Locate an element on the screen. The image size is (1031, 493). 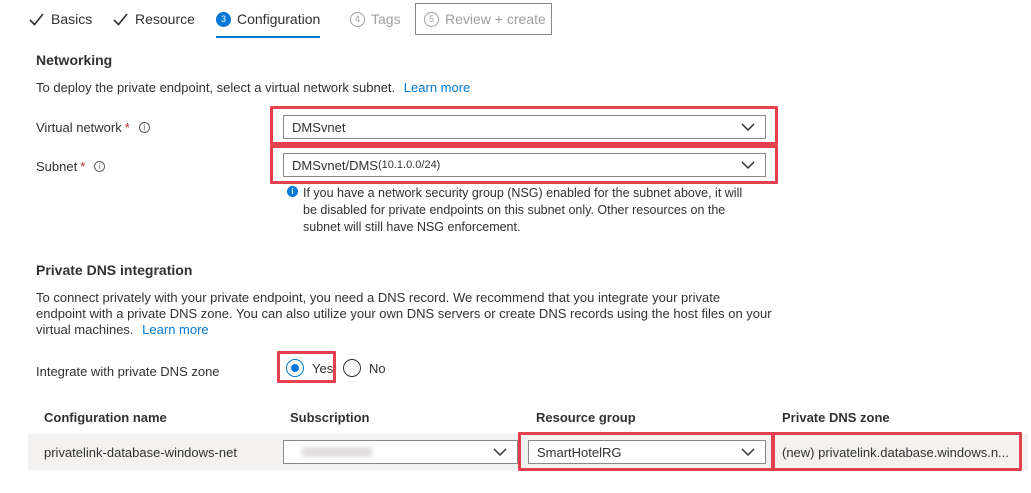
tab-configuration: 3 Configuration is located at coordinates (268, 19).